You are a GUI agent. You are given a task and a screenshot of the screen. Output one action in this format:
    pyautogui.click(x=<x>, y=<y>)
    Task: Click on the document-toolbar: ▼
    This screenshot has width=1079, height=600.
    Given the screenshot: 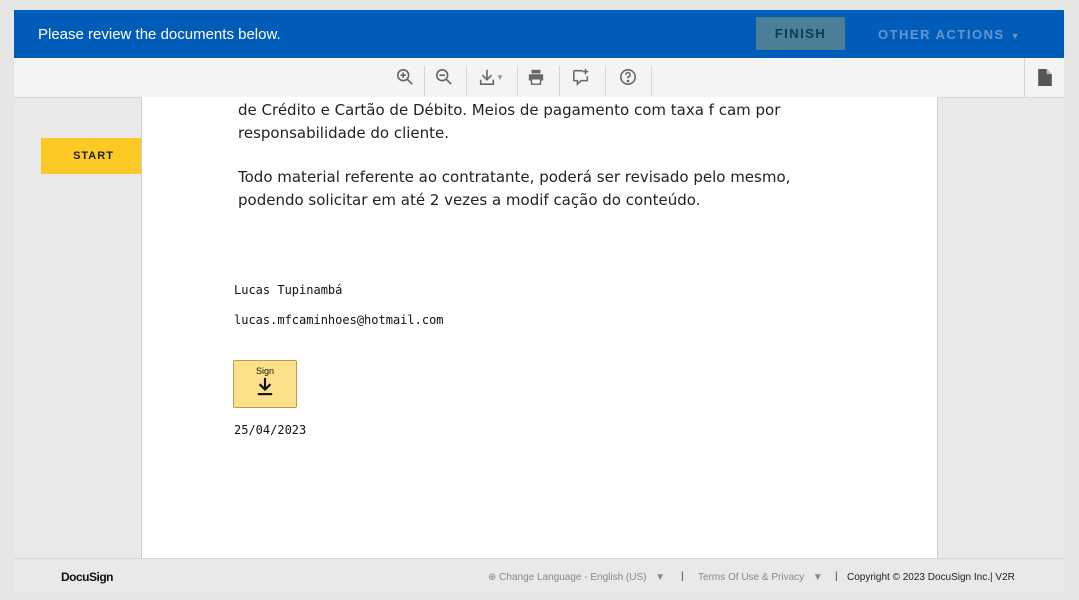 What is the action you would take?
    pyautogui.click(x=539, y=78)
    